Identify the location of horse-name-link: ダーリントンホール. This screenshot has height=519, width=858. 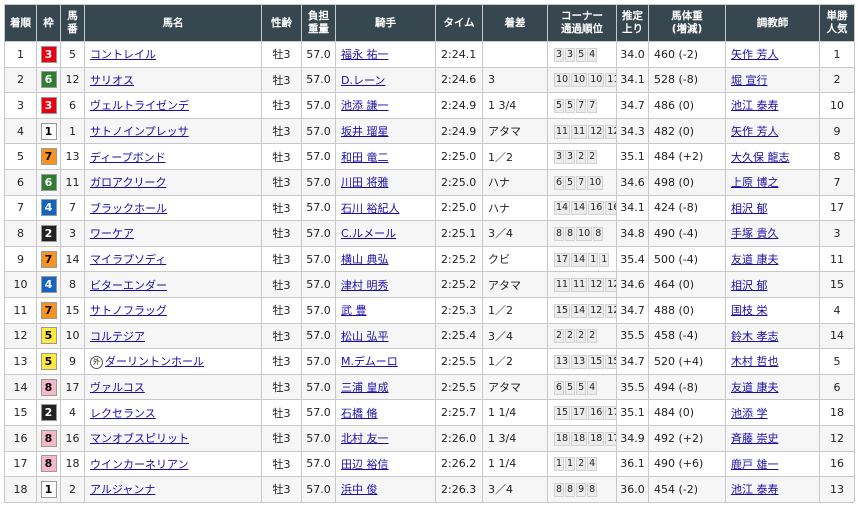
(154, 361).